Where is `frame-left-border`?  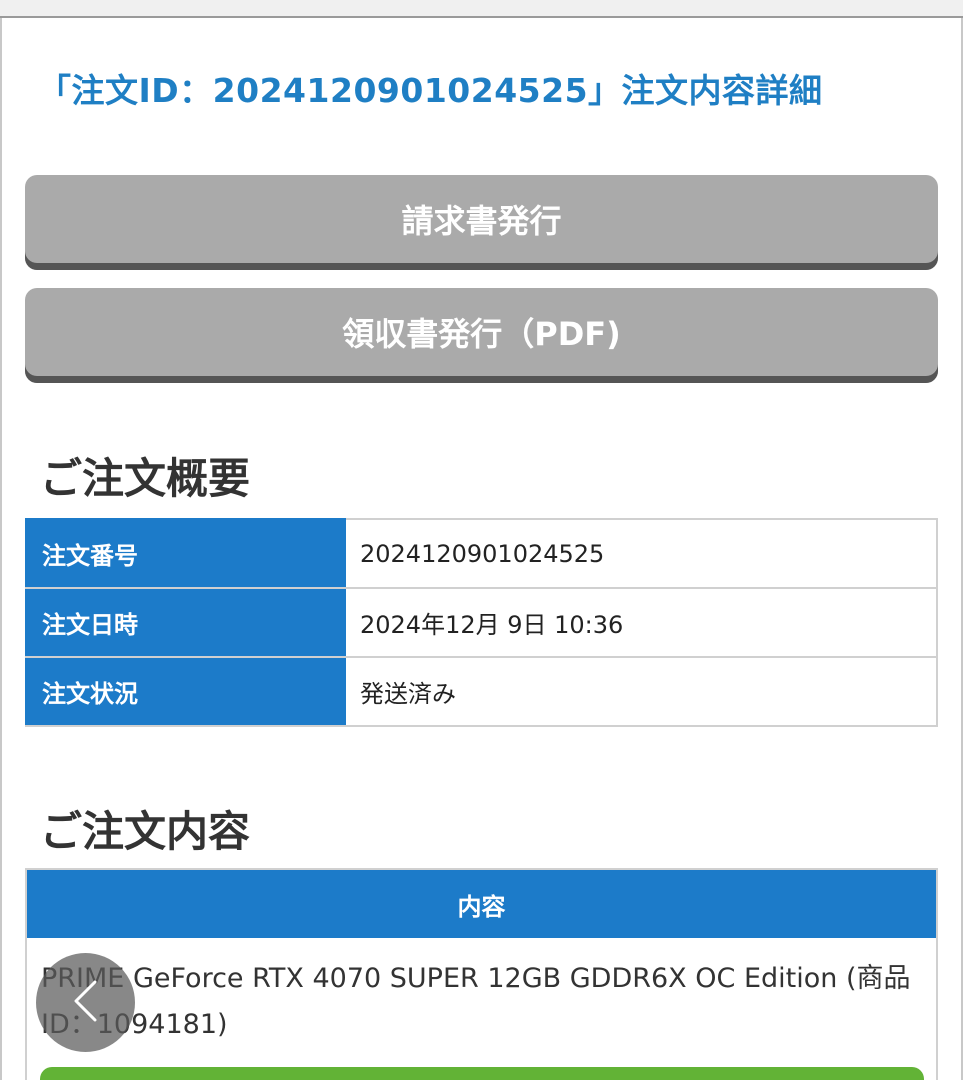 frame-left-border is located at coordinates (1, 549).